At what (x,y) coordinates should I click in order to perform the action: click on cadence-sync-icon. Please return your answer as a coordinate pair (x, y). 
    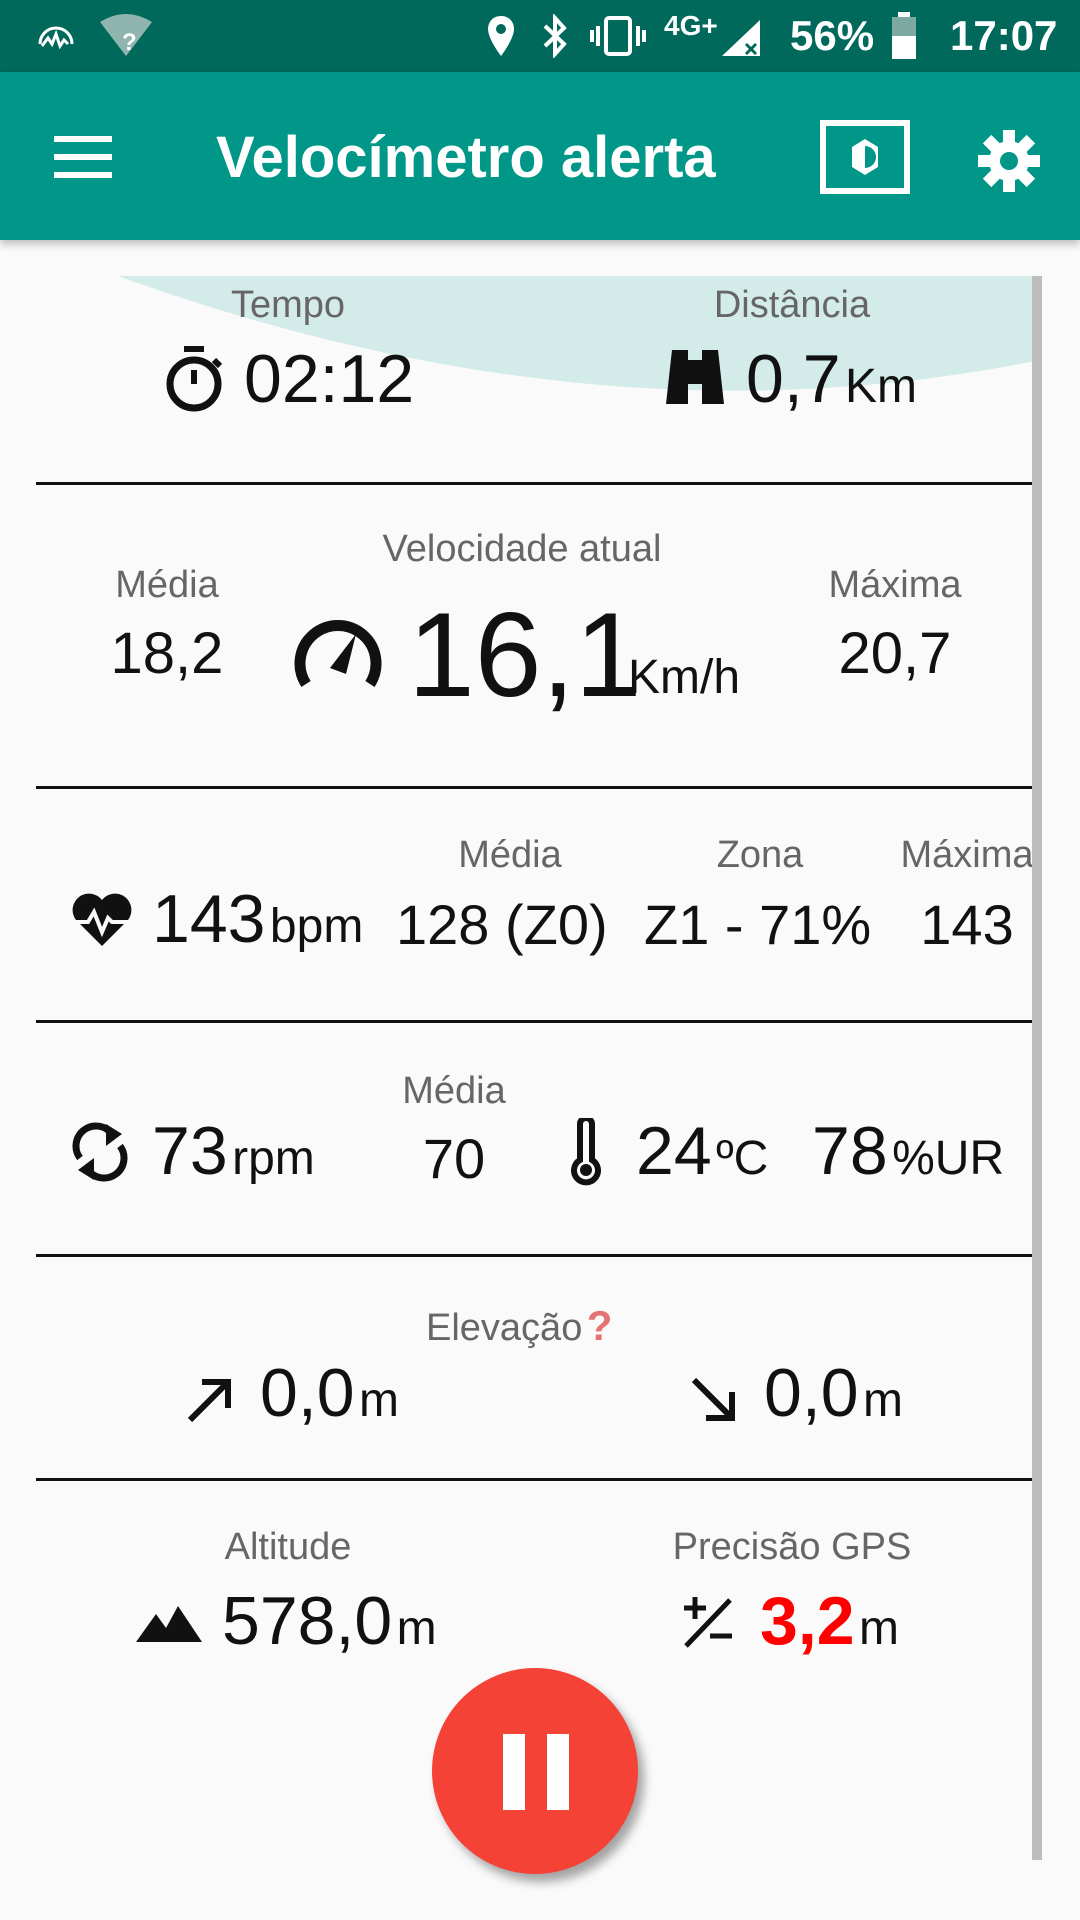
    Looking at the image, I should click on (100, 1152).